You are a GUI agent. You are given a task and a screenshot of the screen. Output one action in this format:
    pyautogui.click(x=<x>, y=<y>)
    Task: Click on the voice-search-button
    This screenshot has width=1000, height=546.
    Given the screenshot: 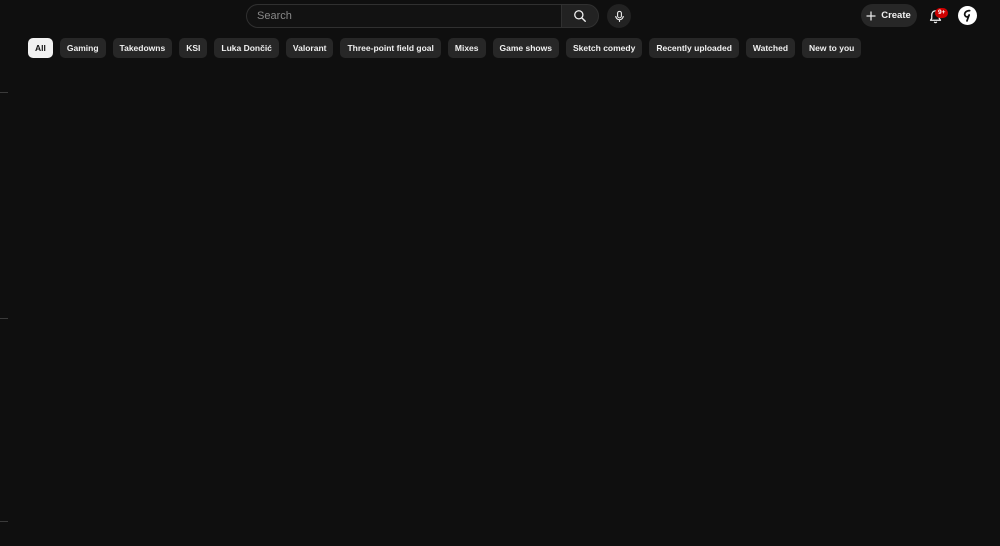 What is the action you would take?
    pyautogui.click(x=619, y=16)
    